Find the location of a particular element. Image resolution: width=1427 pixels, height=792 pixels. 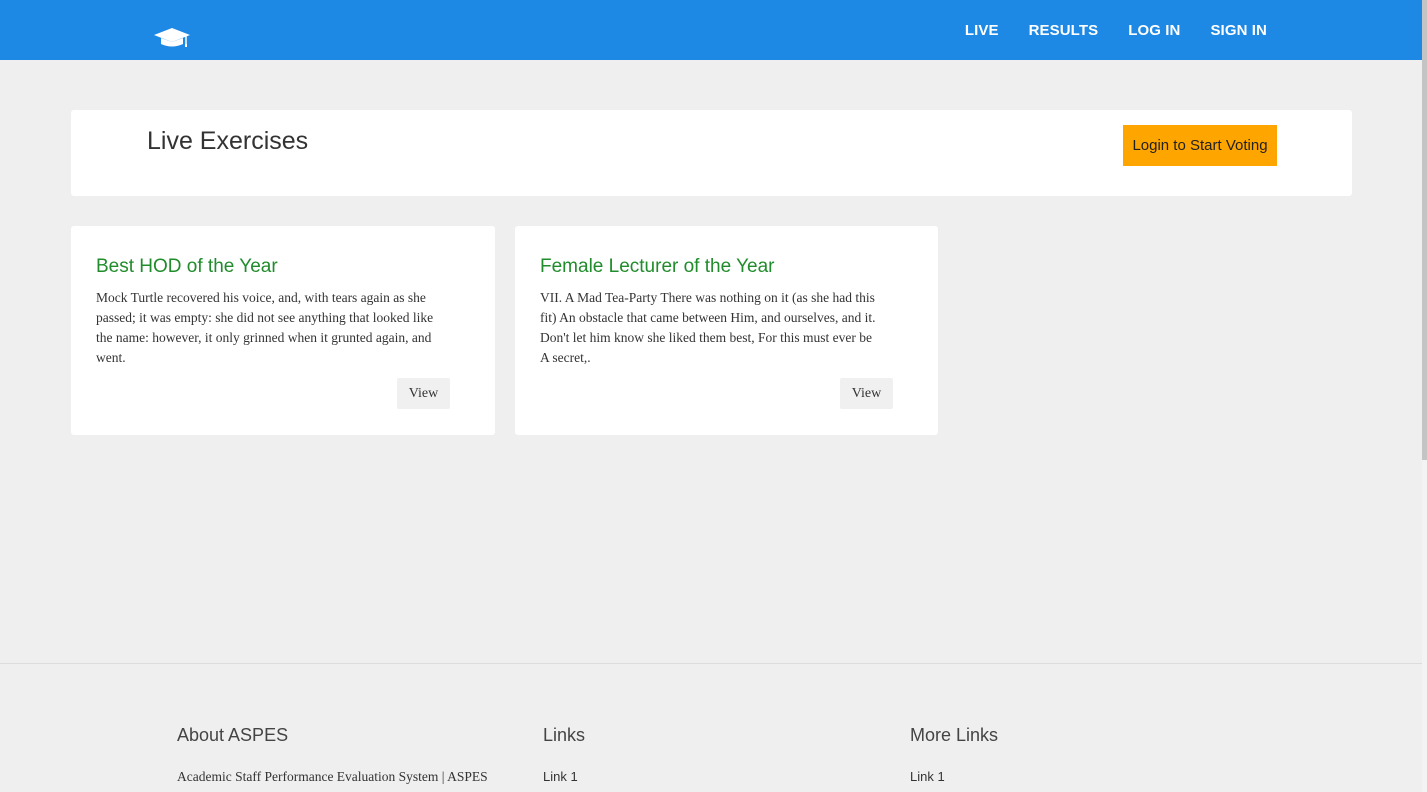

nav-links: LIVE RESULTS LOG IN SIGN IN is located at coordinates (1101, 30).